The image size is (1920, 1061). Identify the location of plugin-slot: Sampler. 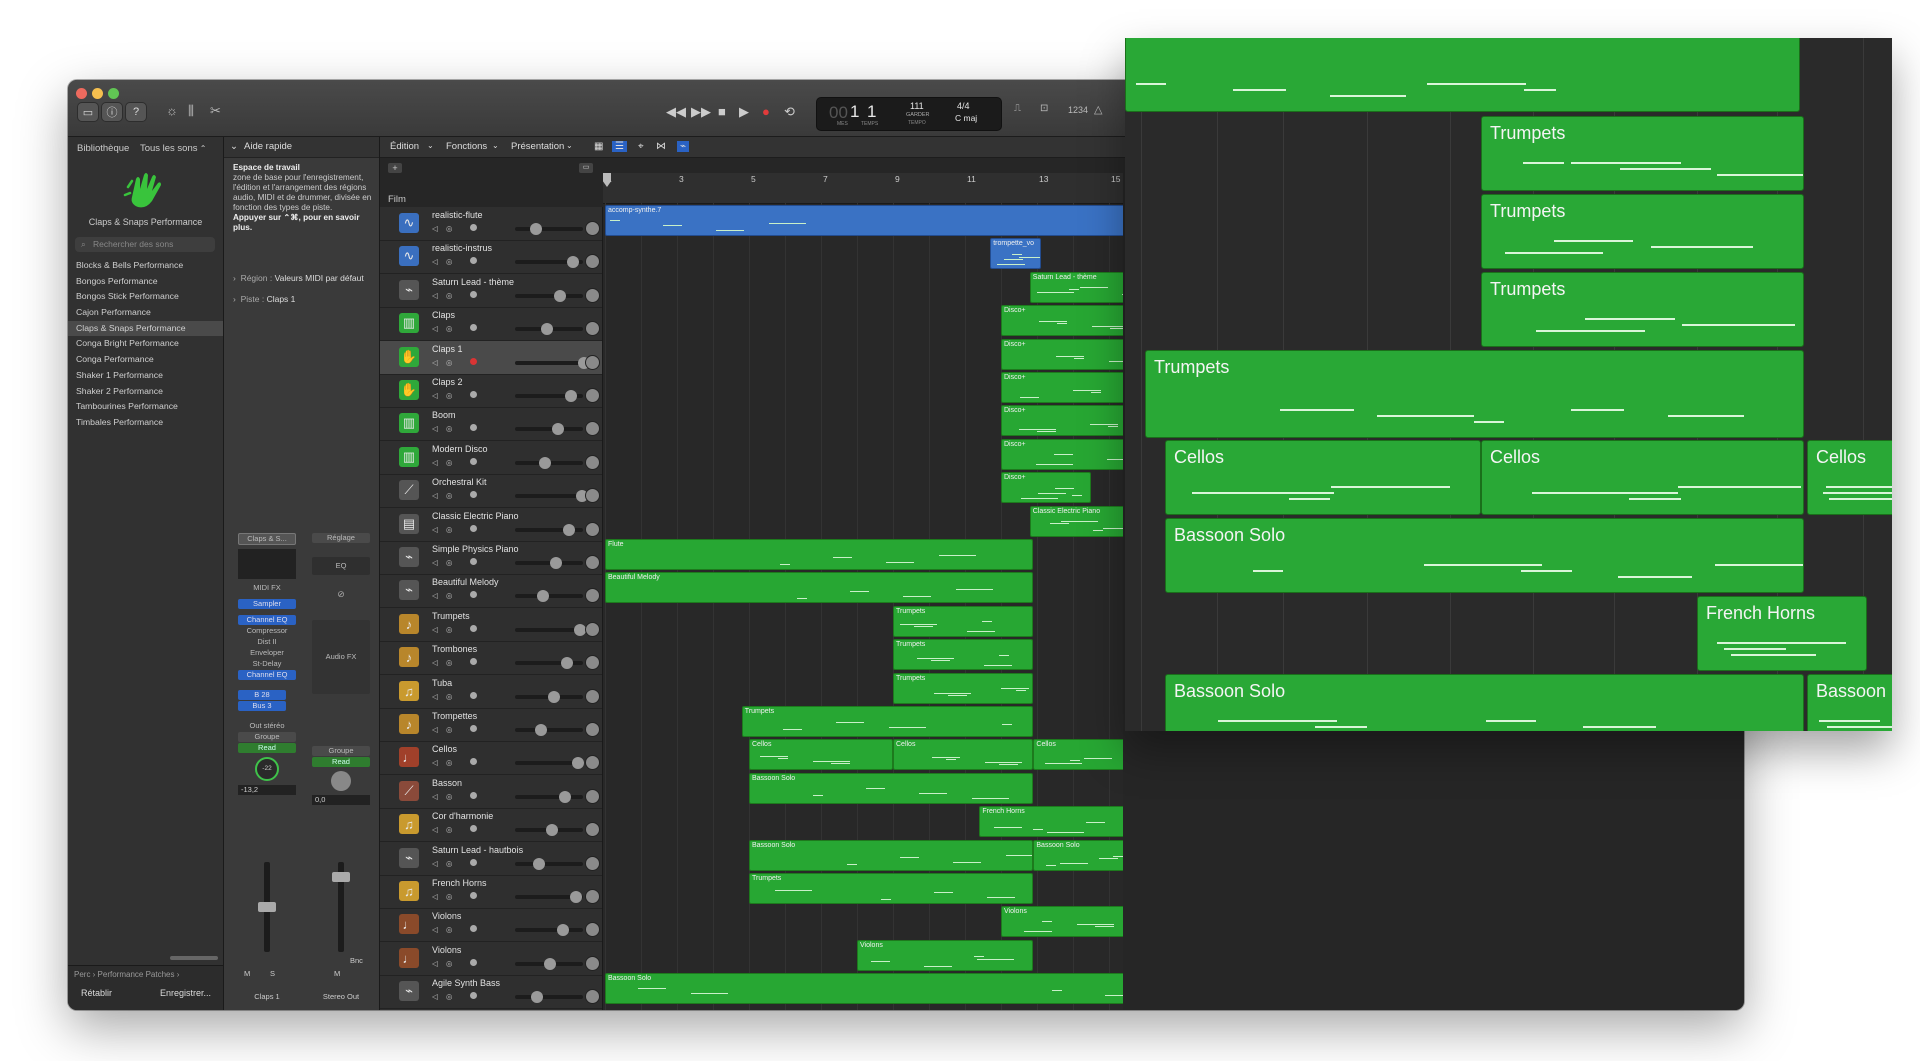
(267, 604).